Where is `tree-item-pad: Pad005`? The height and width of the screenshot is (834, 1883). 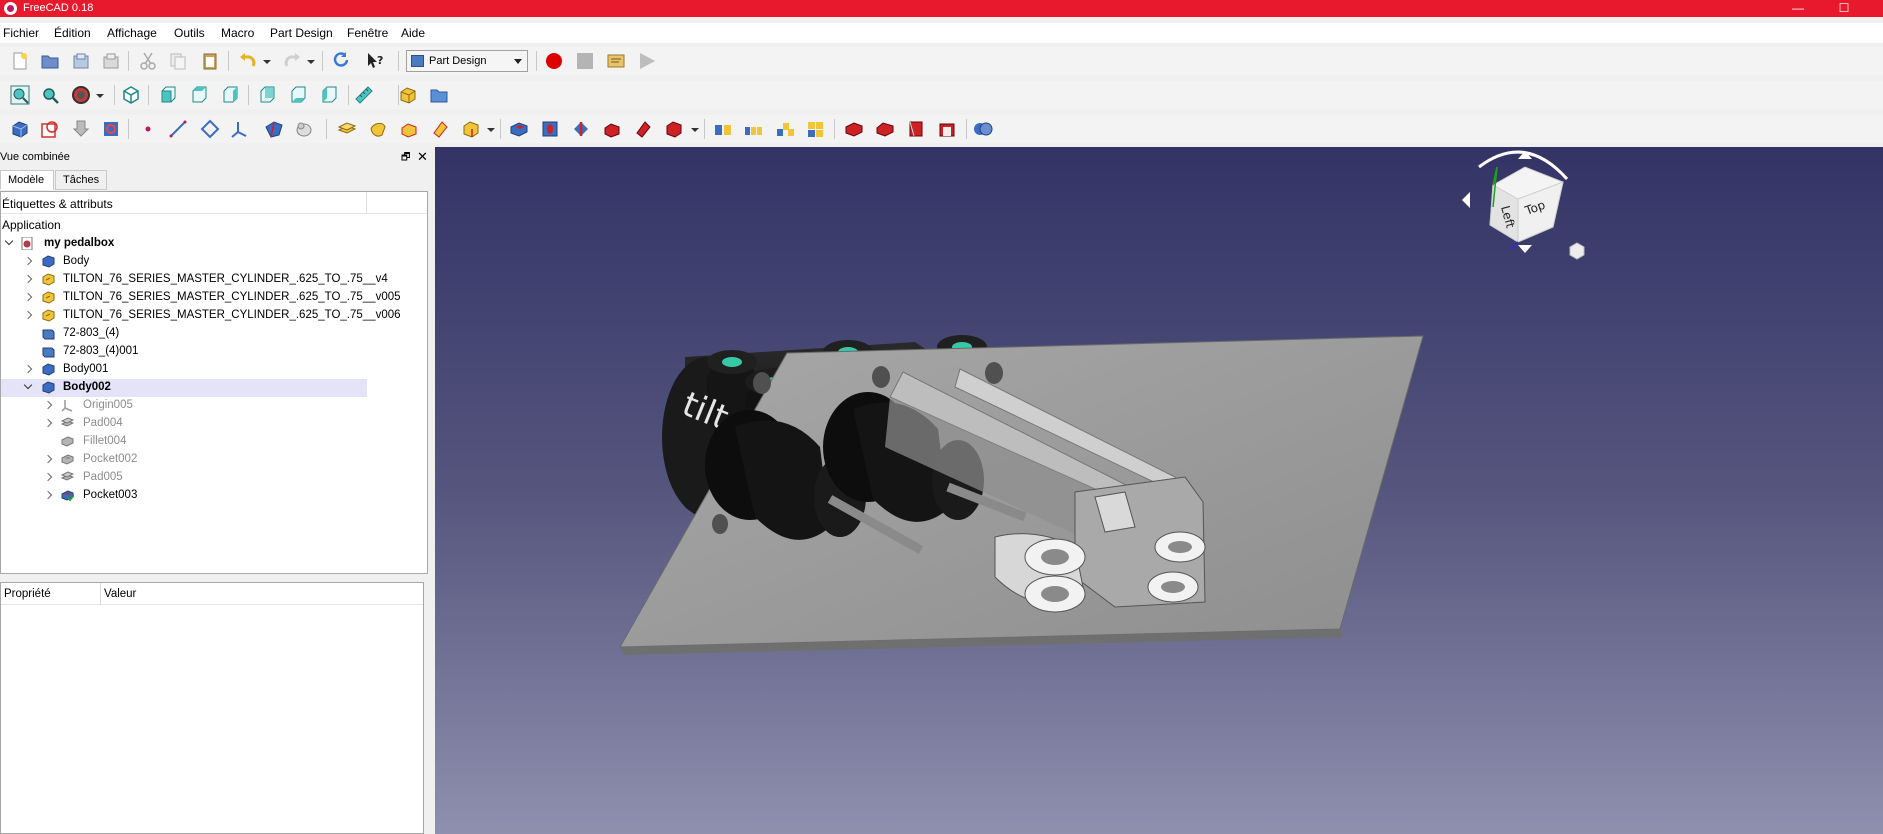 tree-item-pad: Pad005 is located at coordinates (184, 478).